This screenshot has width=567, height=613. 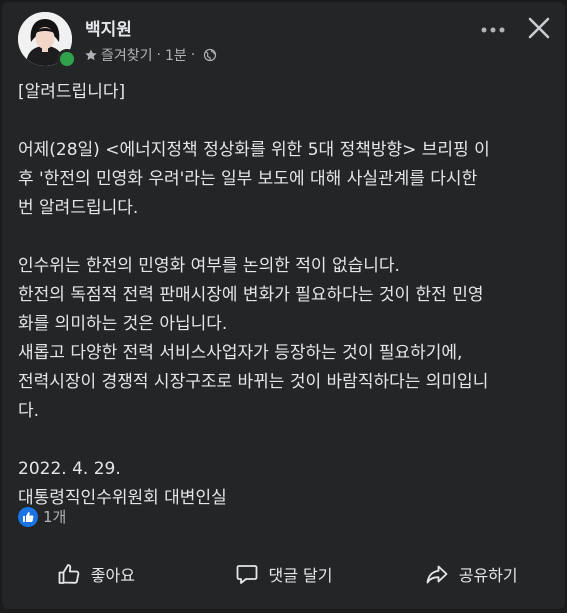 I want to click on reaction-summary: 1개, so click(x=42, y=516).